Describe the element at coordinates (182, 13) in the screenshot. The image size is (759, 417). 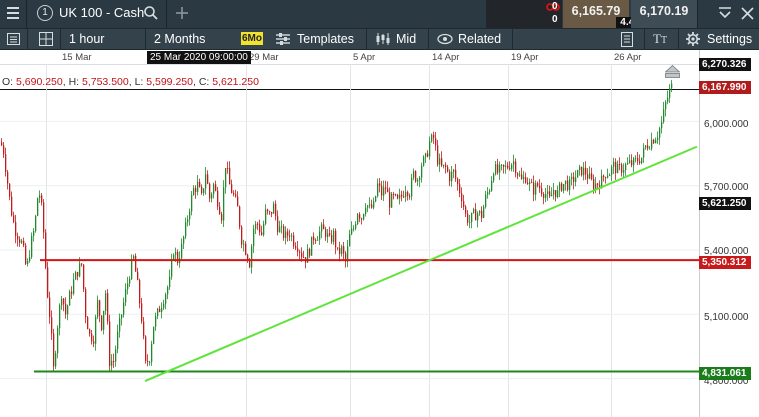
I see `plus-icon` at that location.